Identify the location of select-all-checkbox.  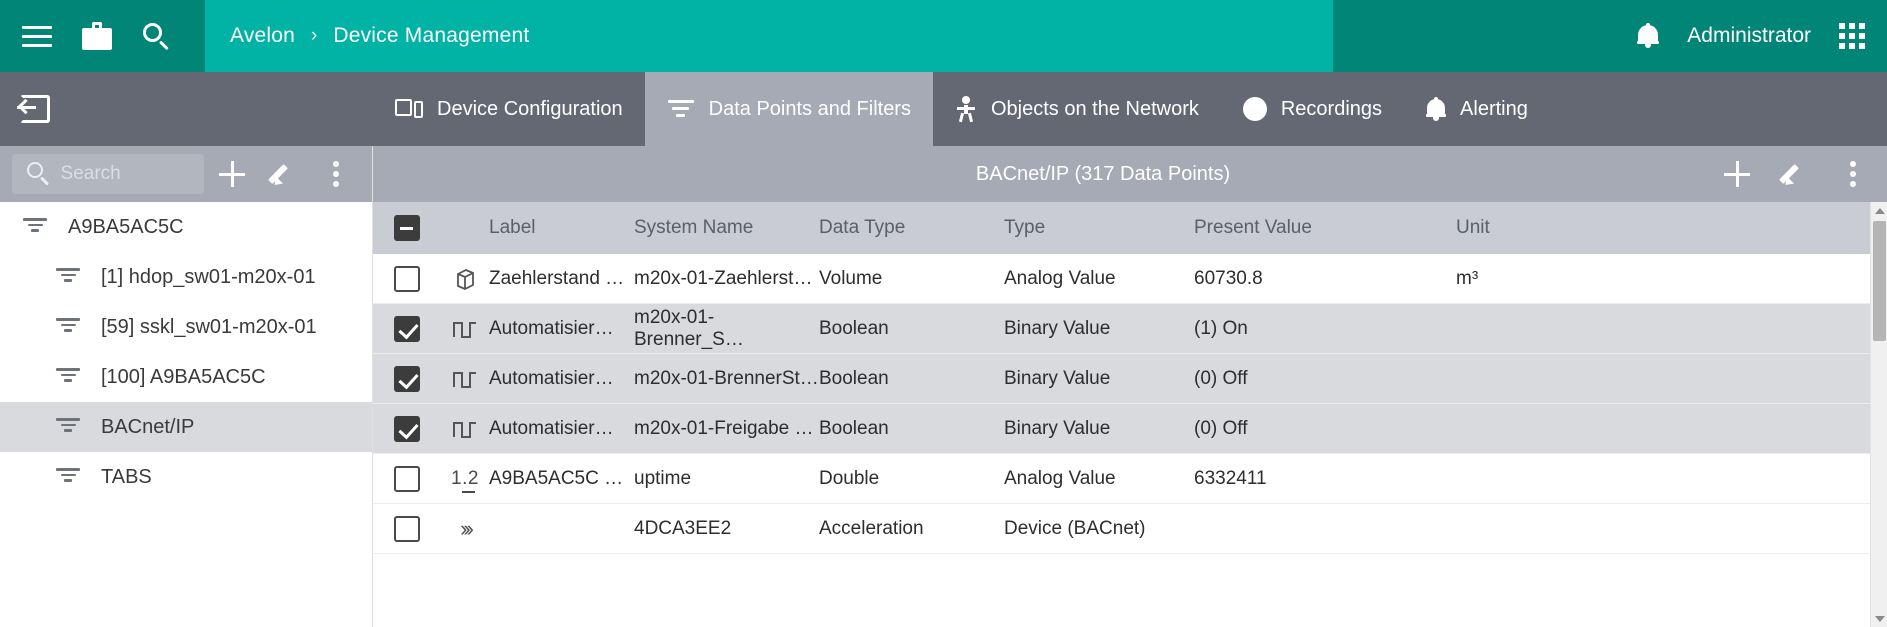
(407, 228).